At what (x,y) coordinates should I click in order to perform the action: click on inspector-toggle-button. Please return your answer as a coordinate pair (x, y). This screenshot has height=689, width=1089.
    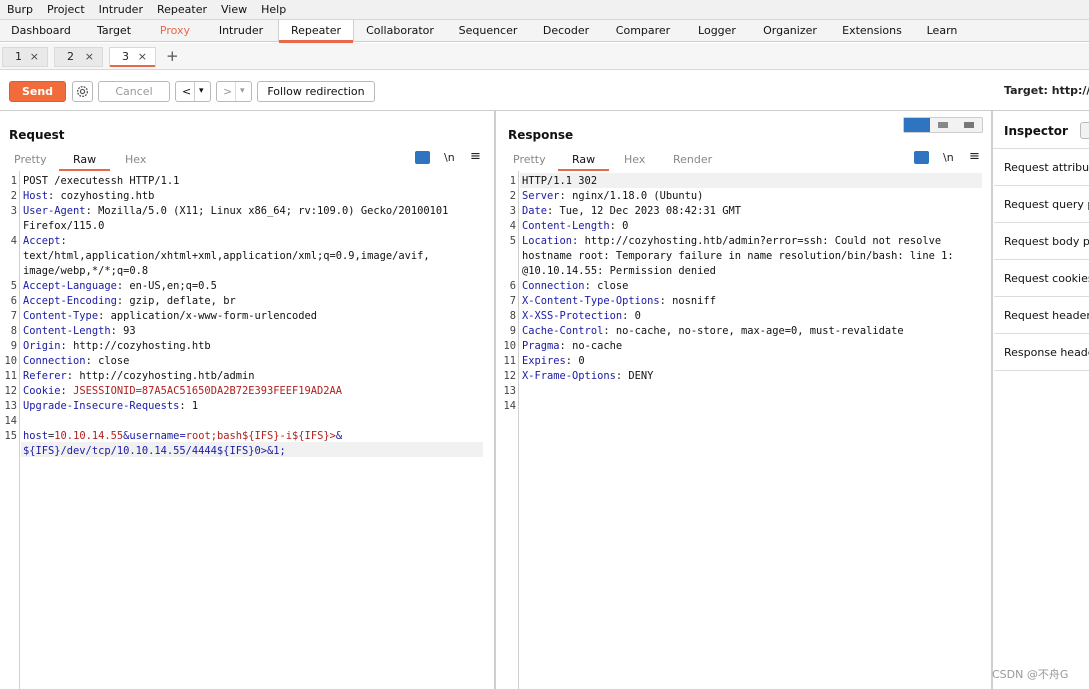
    Looking at the image, I should click on (1084, 130).